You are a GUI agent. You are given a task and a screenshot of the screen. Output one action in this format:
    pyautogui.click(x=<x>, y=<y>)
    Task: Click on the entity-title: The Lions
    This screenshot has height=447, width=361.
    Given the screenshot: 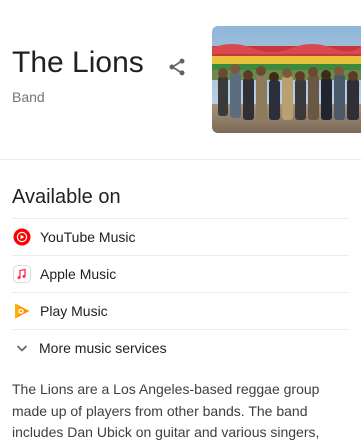 What is the action you would take?
    pyautogui.click(x=78, y=62)
    